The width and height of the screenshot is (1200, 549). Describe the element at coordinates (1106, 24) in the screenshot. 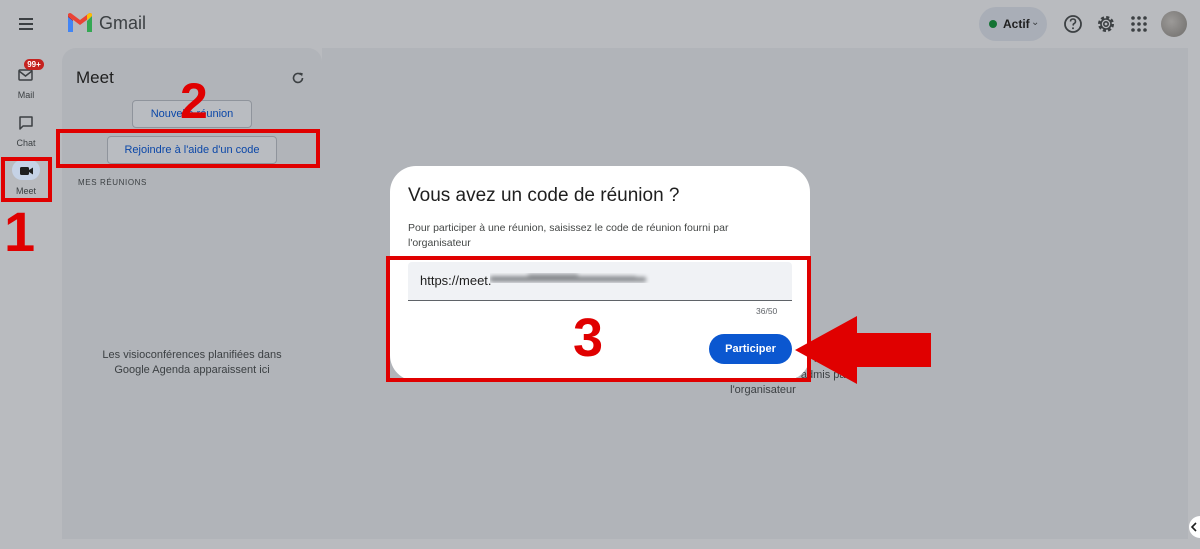

I see `settings-icon` at that location.